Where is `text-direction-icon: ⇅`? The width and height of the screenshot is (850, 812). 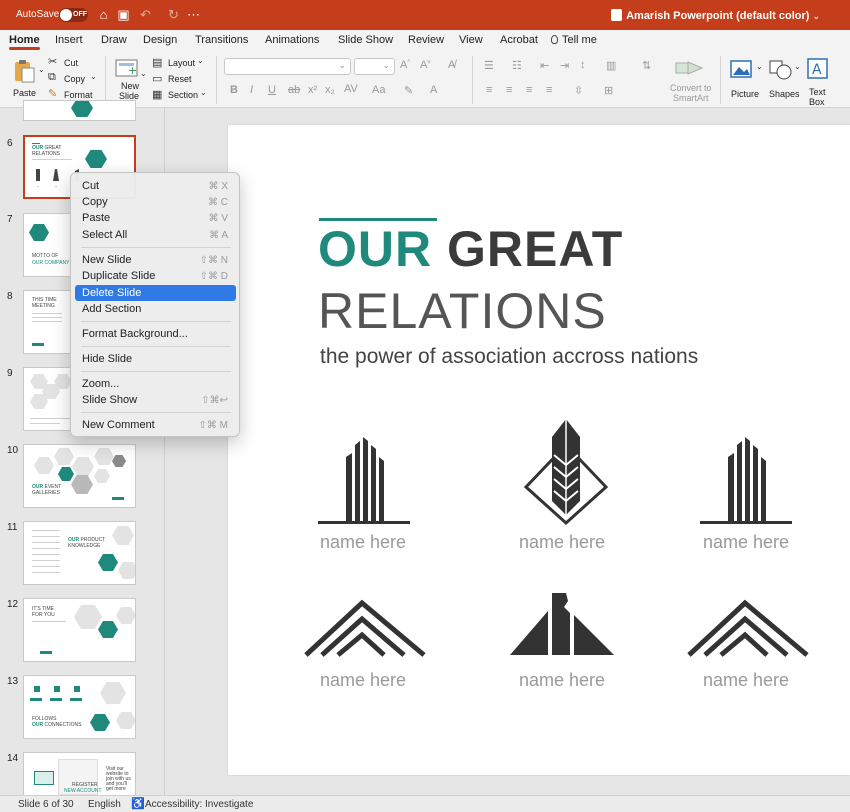 text-direction-icon: ⇅ is located at coordinates (646, 65).